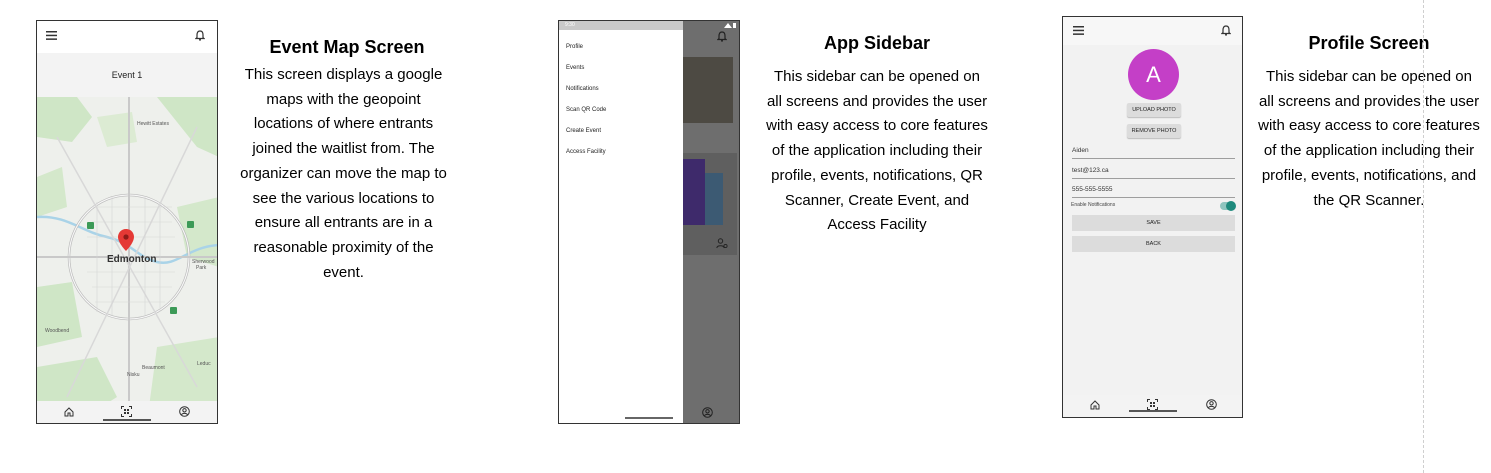 This screenshot has width=1491, height=473. Describe the element at coordinates (722, 243) in the screenshot. I see `person-settings-icon` at that location.